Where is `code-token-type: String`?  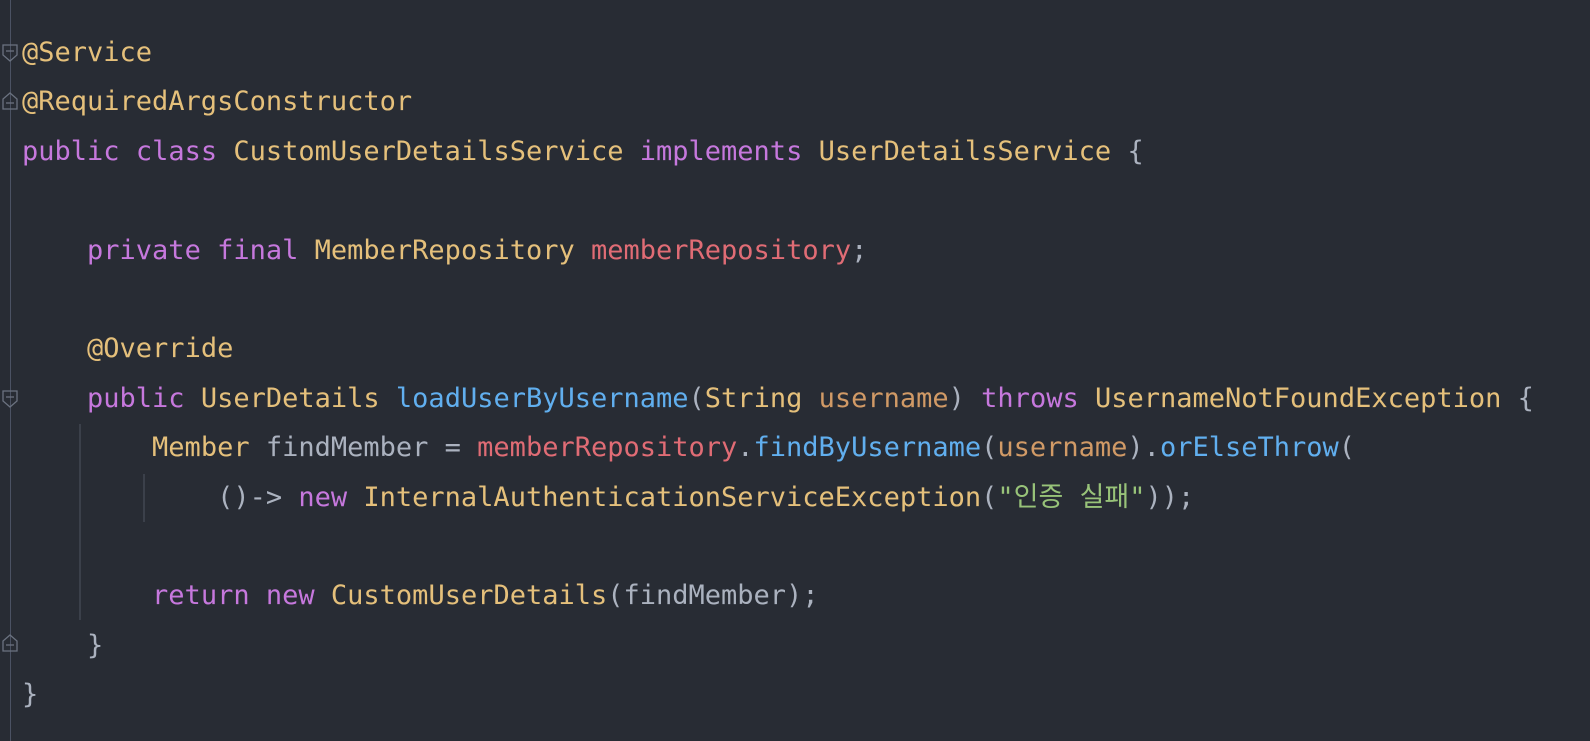
code-token-type: String is located at coordinates (753, 398).